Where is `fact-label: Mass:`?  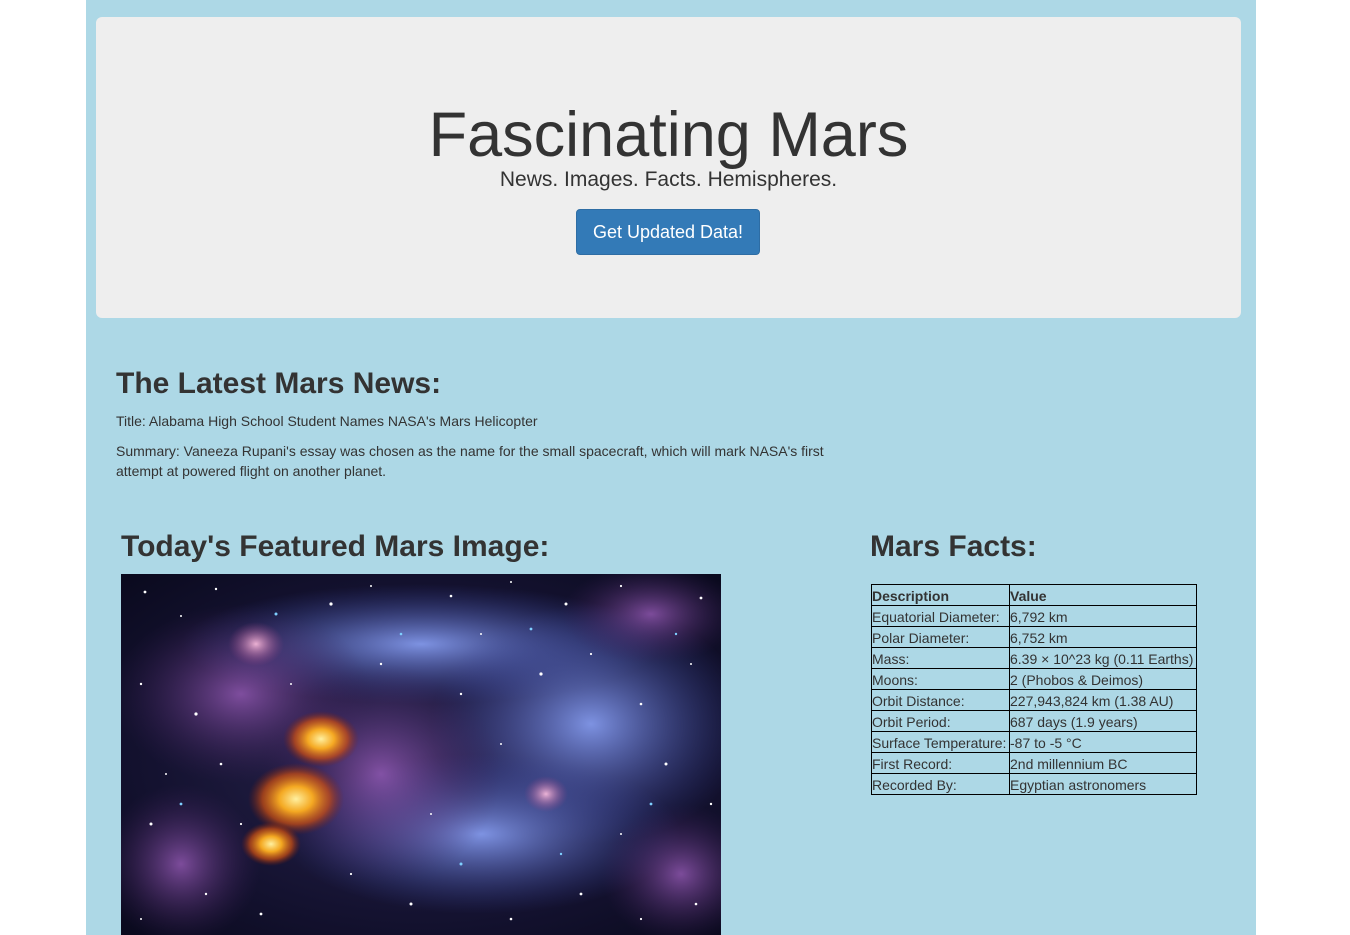 fact-label: Mass: is located at coordinates (940, 658).